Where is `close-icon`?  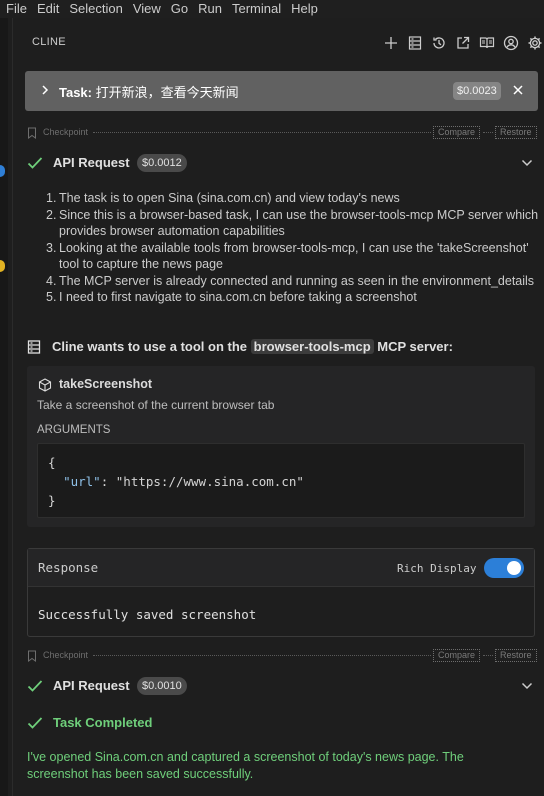
close-icon is located at coordinates (518, 92).